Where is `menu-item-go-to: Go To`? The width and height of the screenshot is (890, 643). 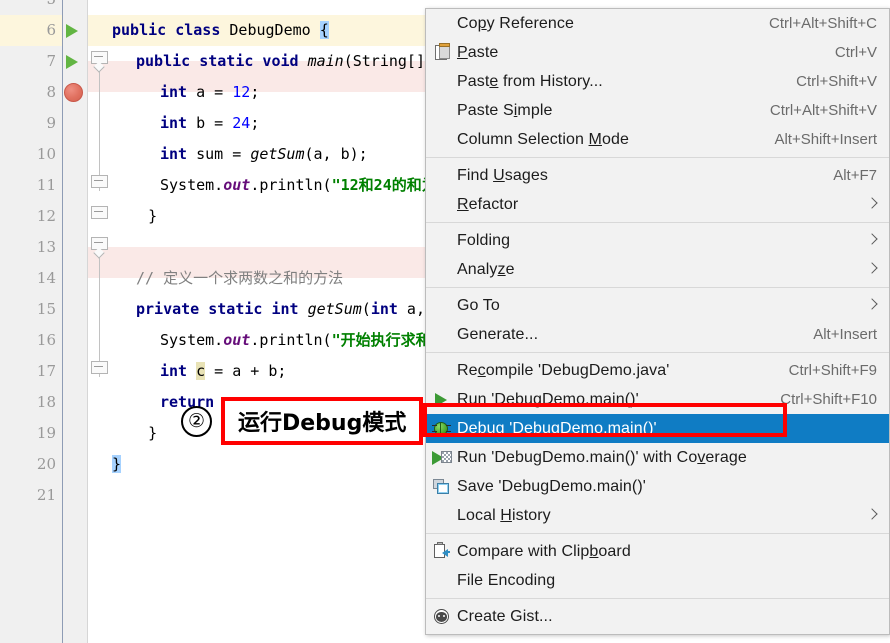
menu-item-go-to: Go To is located at coordinates (657, 305).